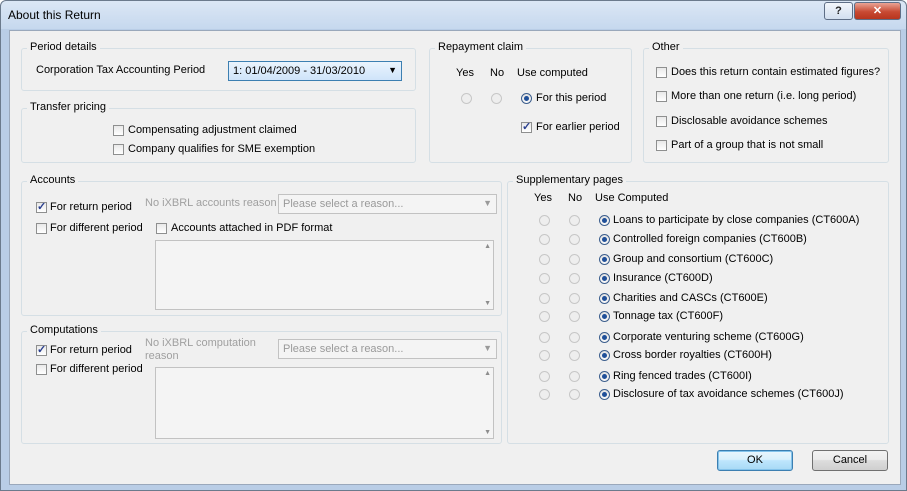  Describe the element at coordinates (497, 73) in the screenshot. I see `repayment-no-header: No` at that location.